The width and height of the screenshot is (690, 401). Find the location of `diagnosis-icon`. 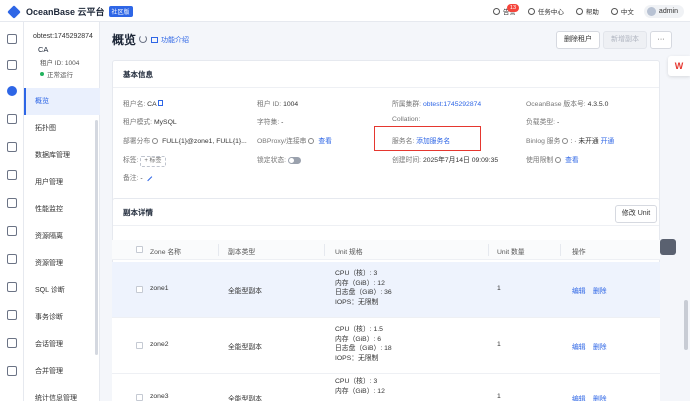

diagnosis-icon is located at coordinates (12, 203).